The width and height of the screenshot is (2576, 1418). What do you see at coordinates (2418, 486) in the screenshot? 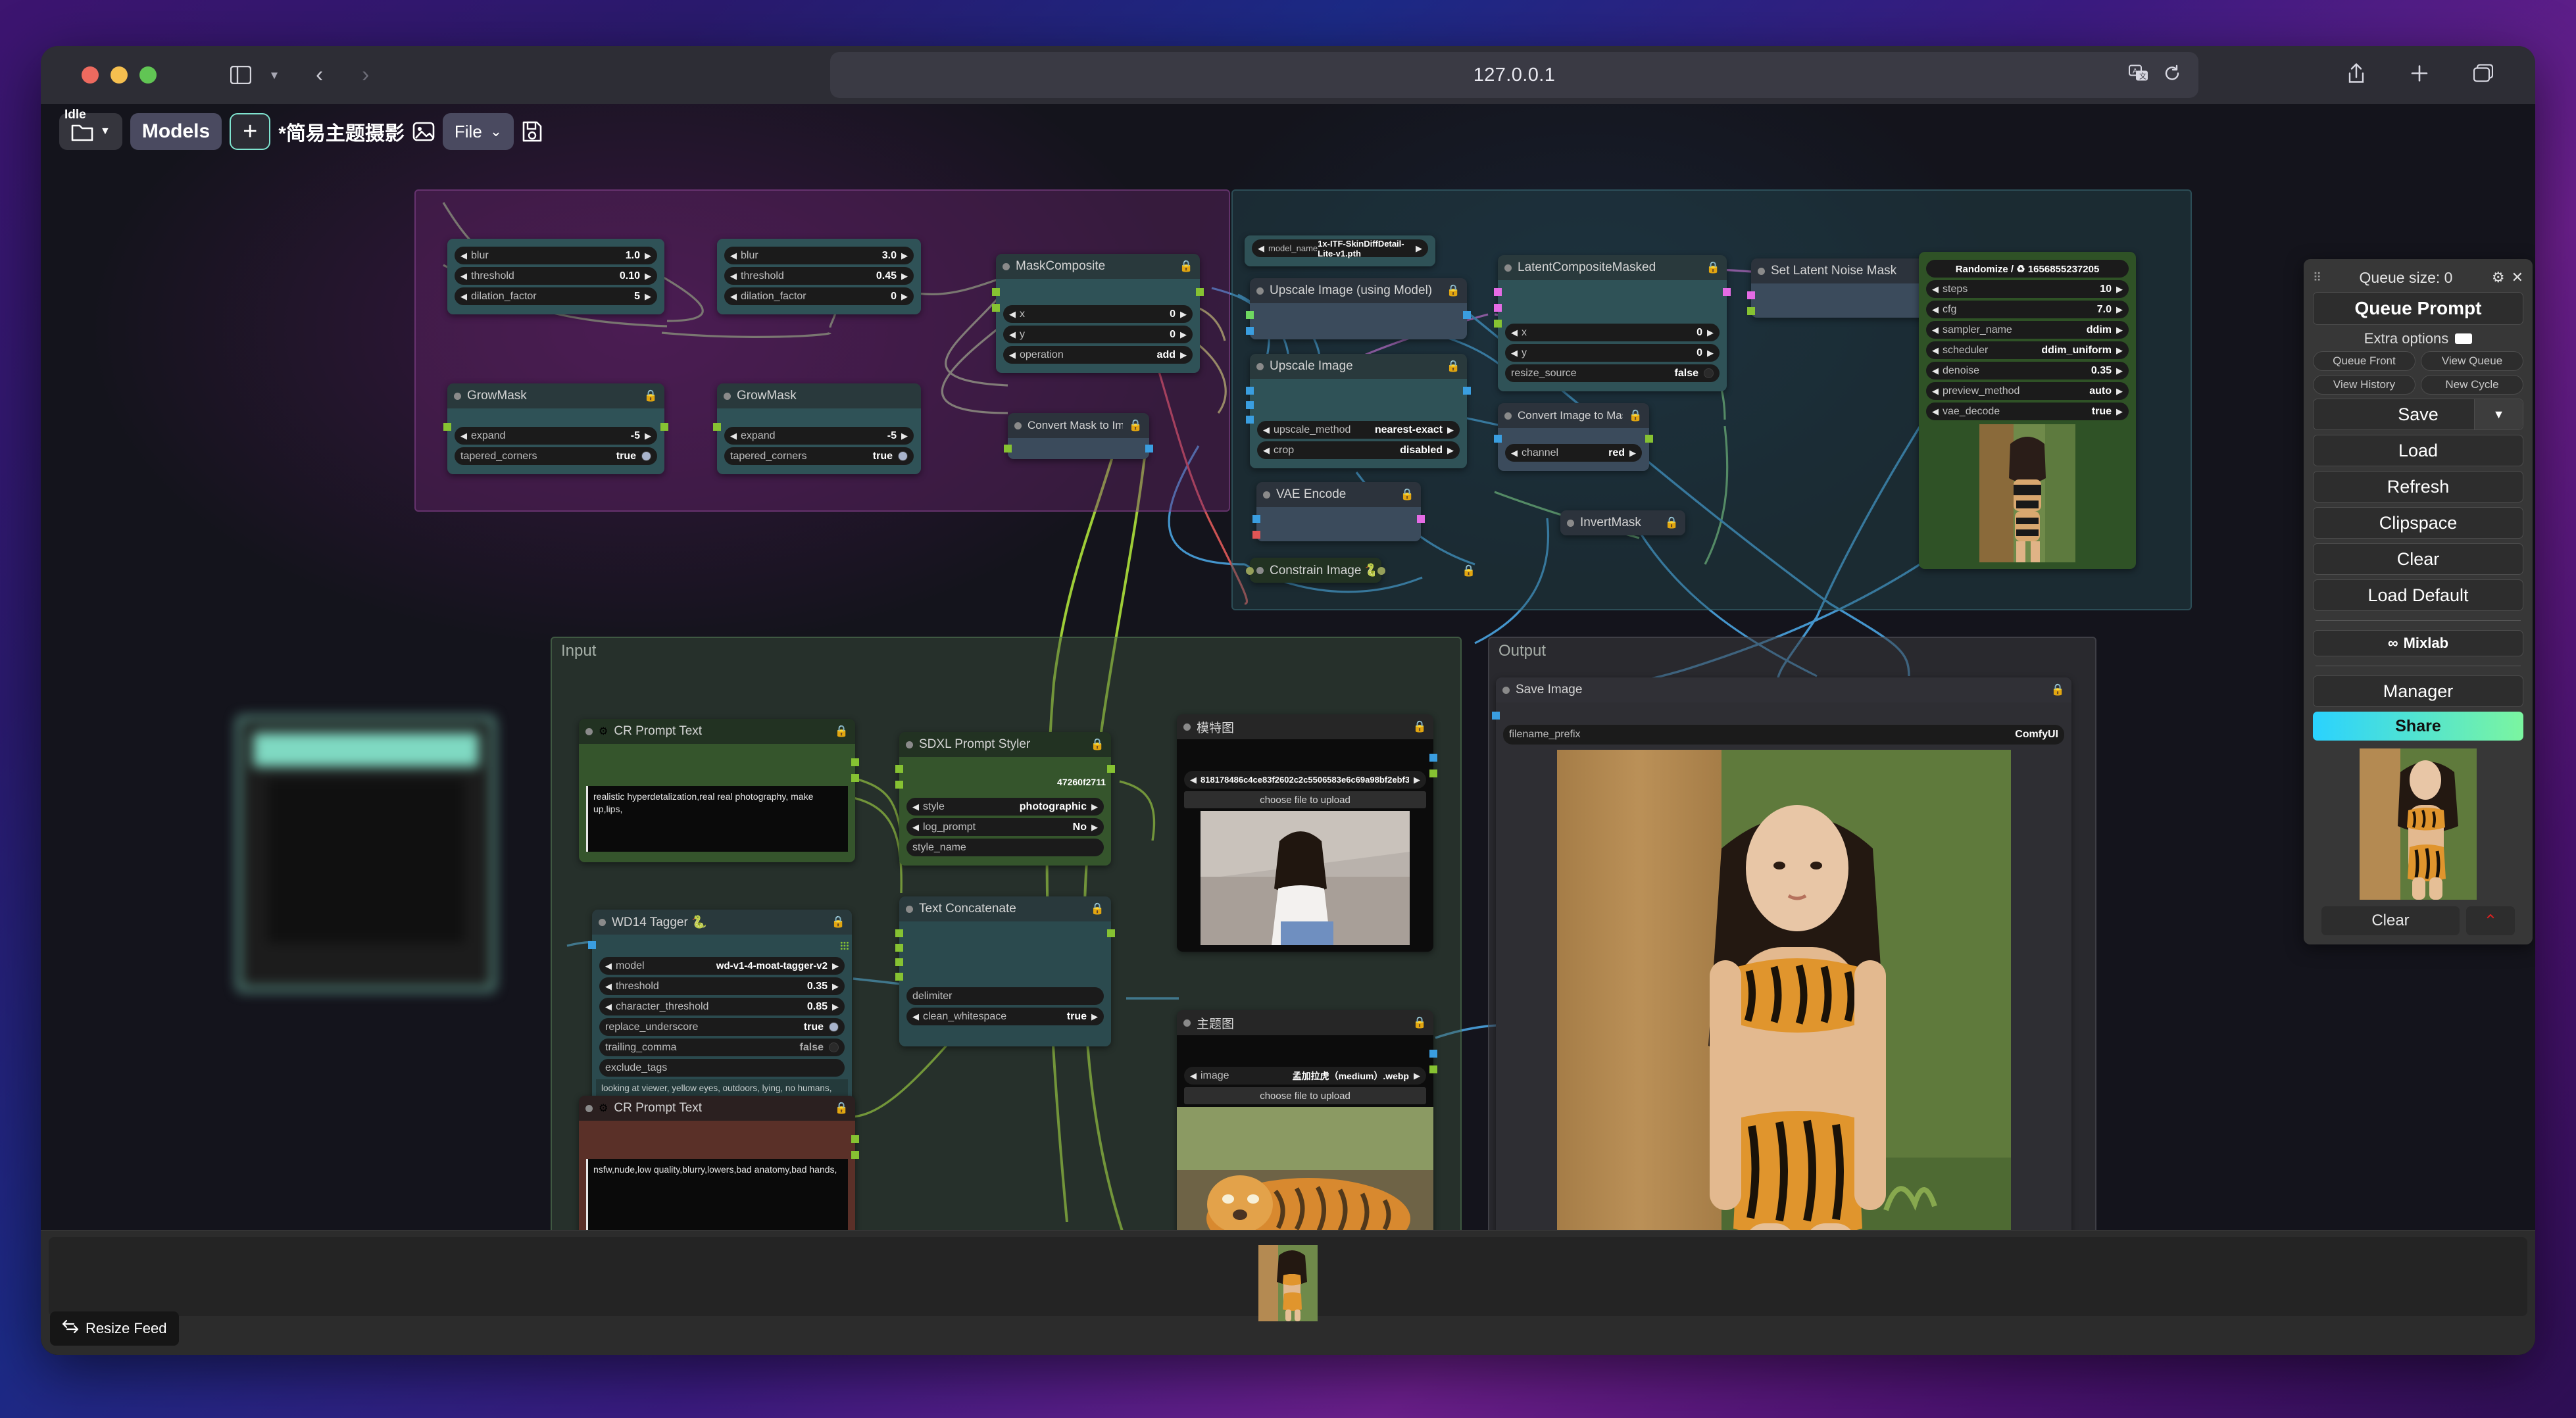
I see `refresh-button: Refresh` at bounding box center [2418, 486].